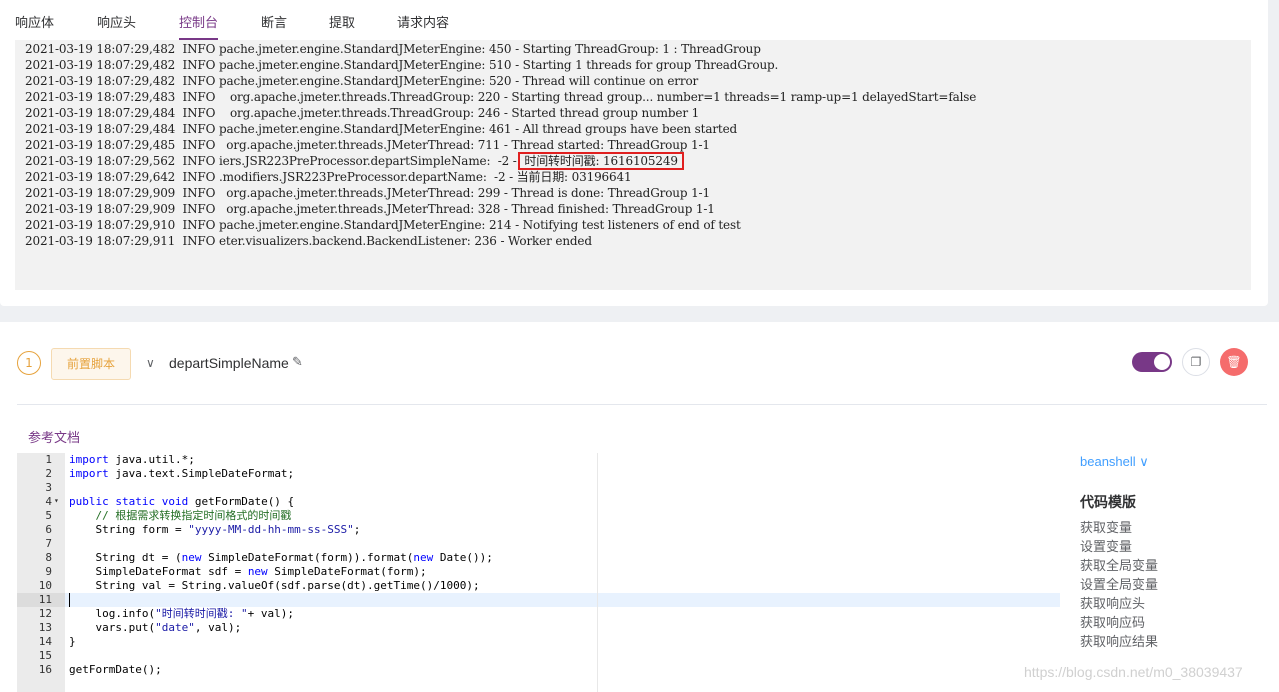 This screenshot has height=692, width=1279. I want to click on code-string: "date", so click(175, 627).